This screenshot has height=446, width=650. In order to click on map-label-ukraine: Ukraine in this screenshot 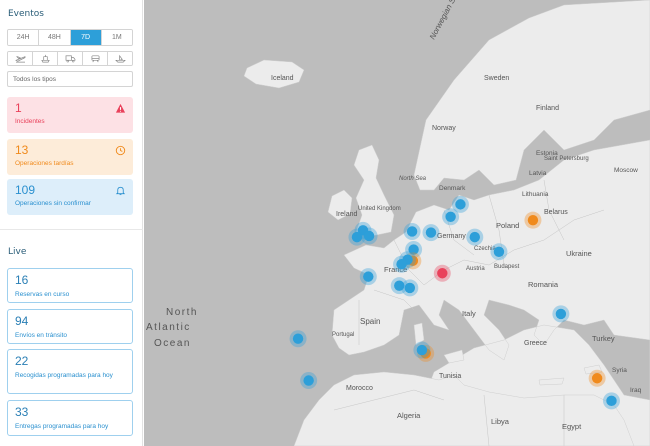, I will do `click(579, 253)`.